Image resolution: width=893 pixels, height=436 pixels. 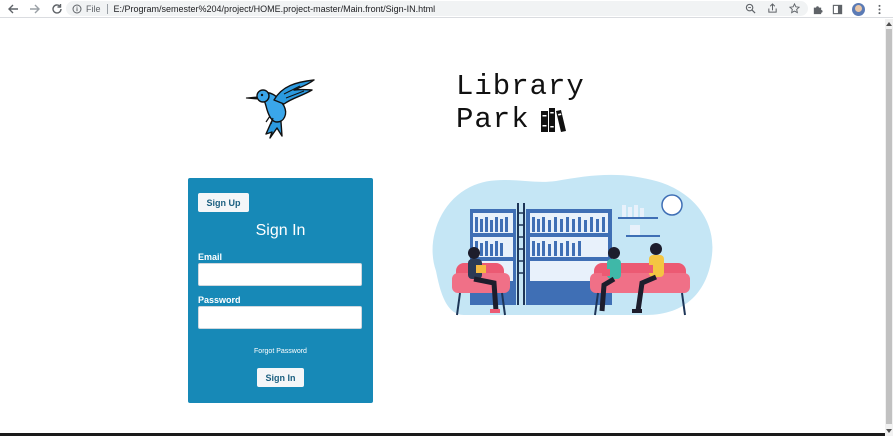 What do you see at coordinates (553, 119) in the screenshot?
I see `books-icon` at bounding box center [553, 119].